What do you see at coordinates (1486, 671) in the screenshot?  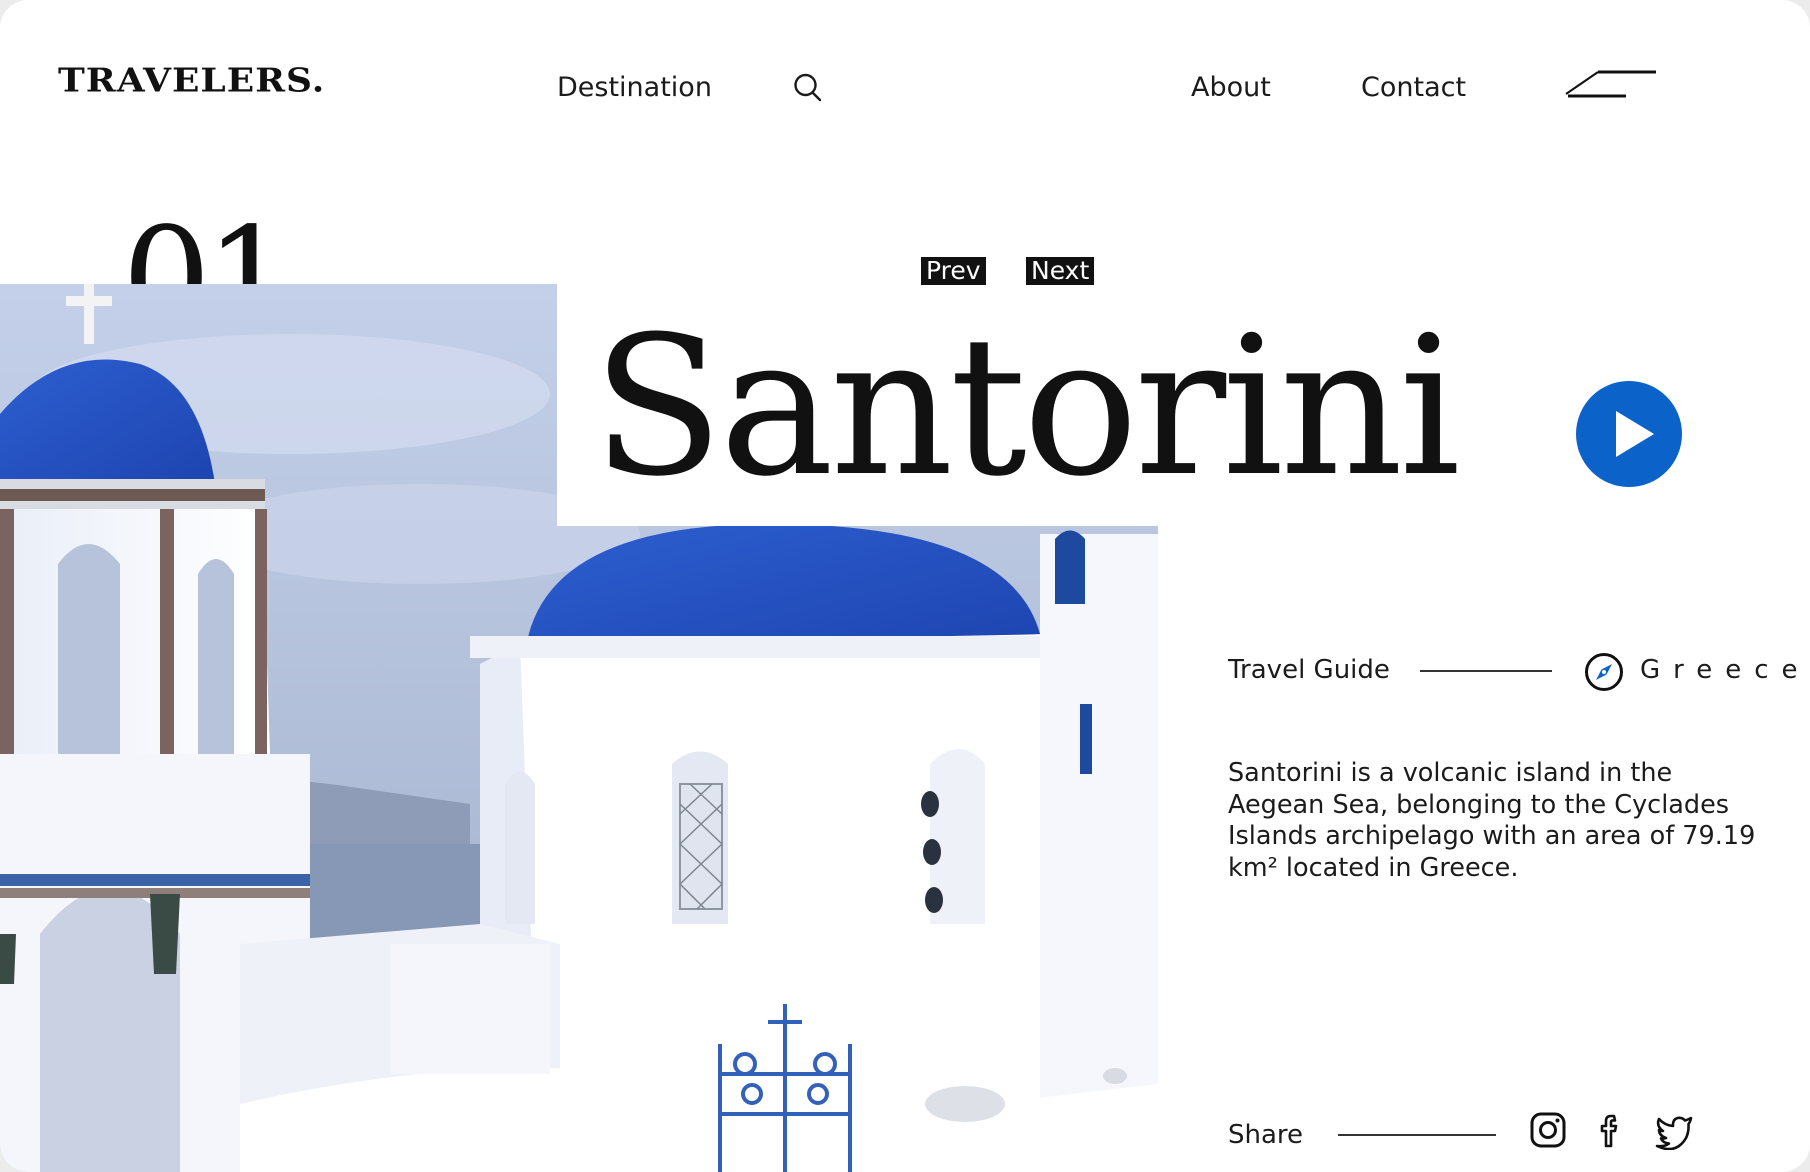 I see `guide-divider` at bounding box center [1486, 671].